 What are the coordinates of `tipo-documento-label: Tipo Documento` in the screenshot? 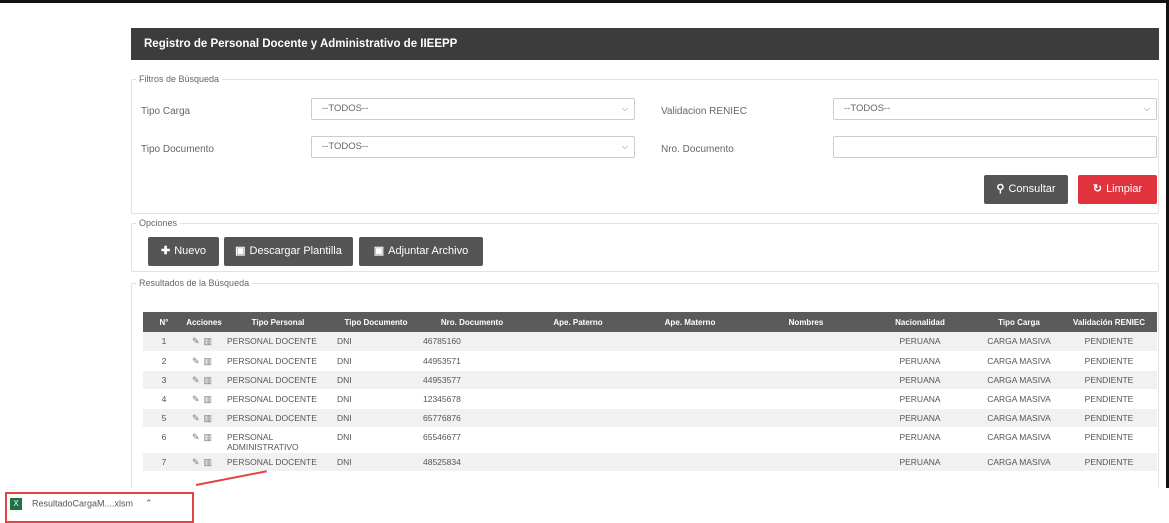 It's located at (177, 149).